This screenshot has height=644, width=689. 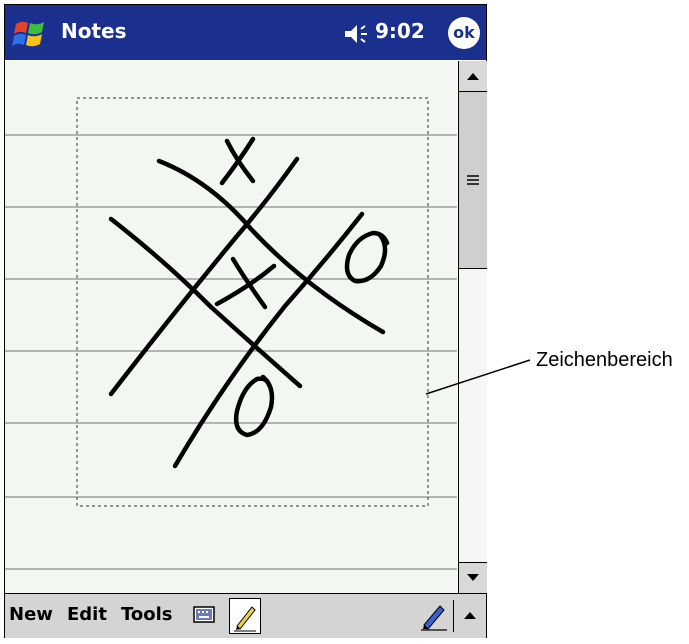 What do you see at coordinates (30, 34) in the screenshot?
I see `windows-flag-icon` at bounding box center [30, 34].